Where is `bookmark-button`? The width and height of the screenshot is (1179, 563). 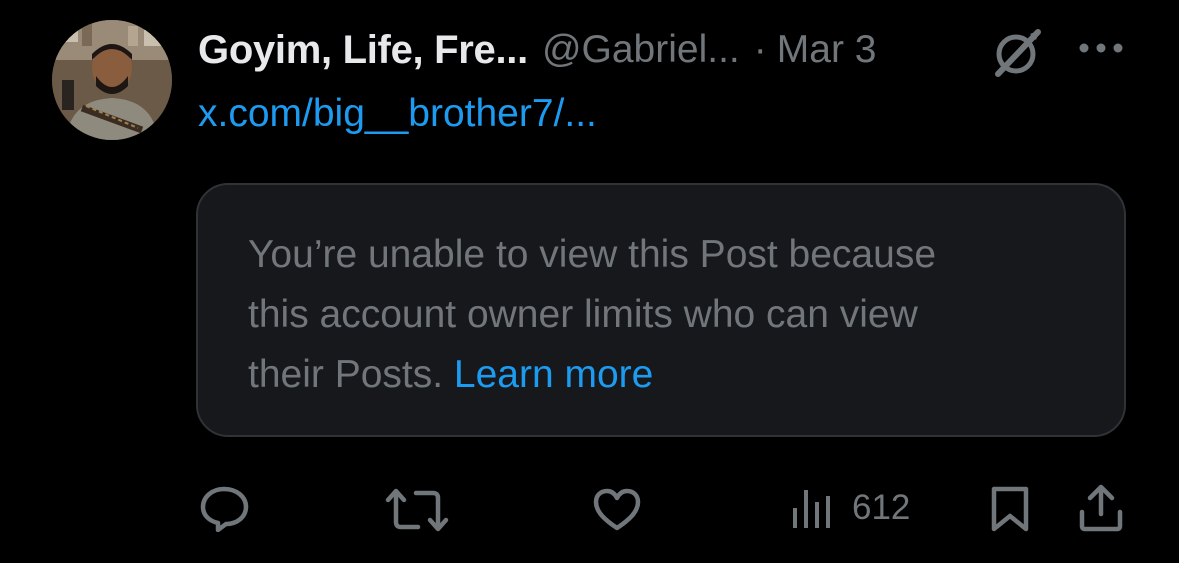
bookmark-button is located at coordinates (1010, 509).